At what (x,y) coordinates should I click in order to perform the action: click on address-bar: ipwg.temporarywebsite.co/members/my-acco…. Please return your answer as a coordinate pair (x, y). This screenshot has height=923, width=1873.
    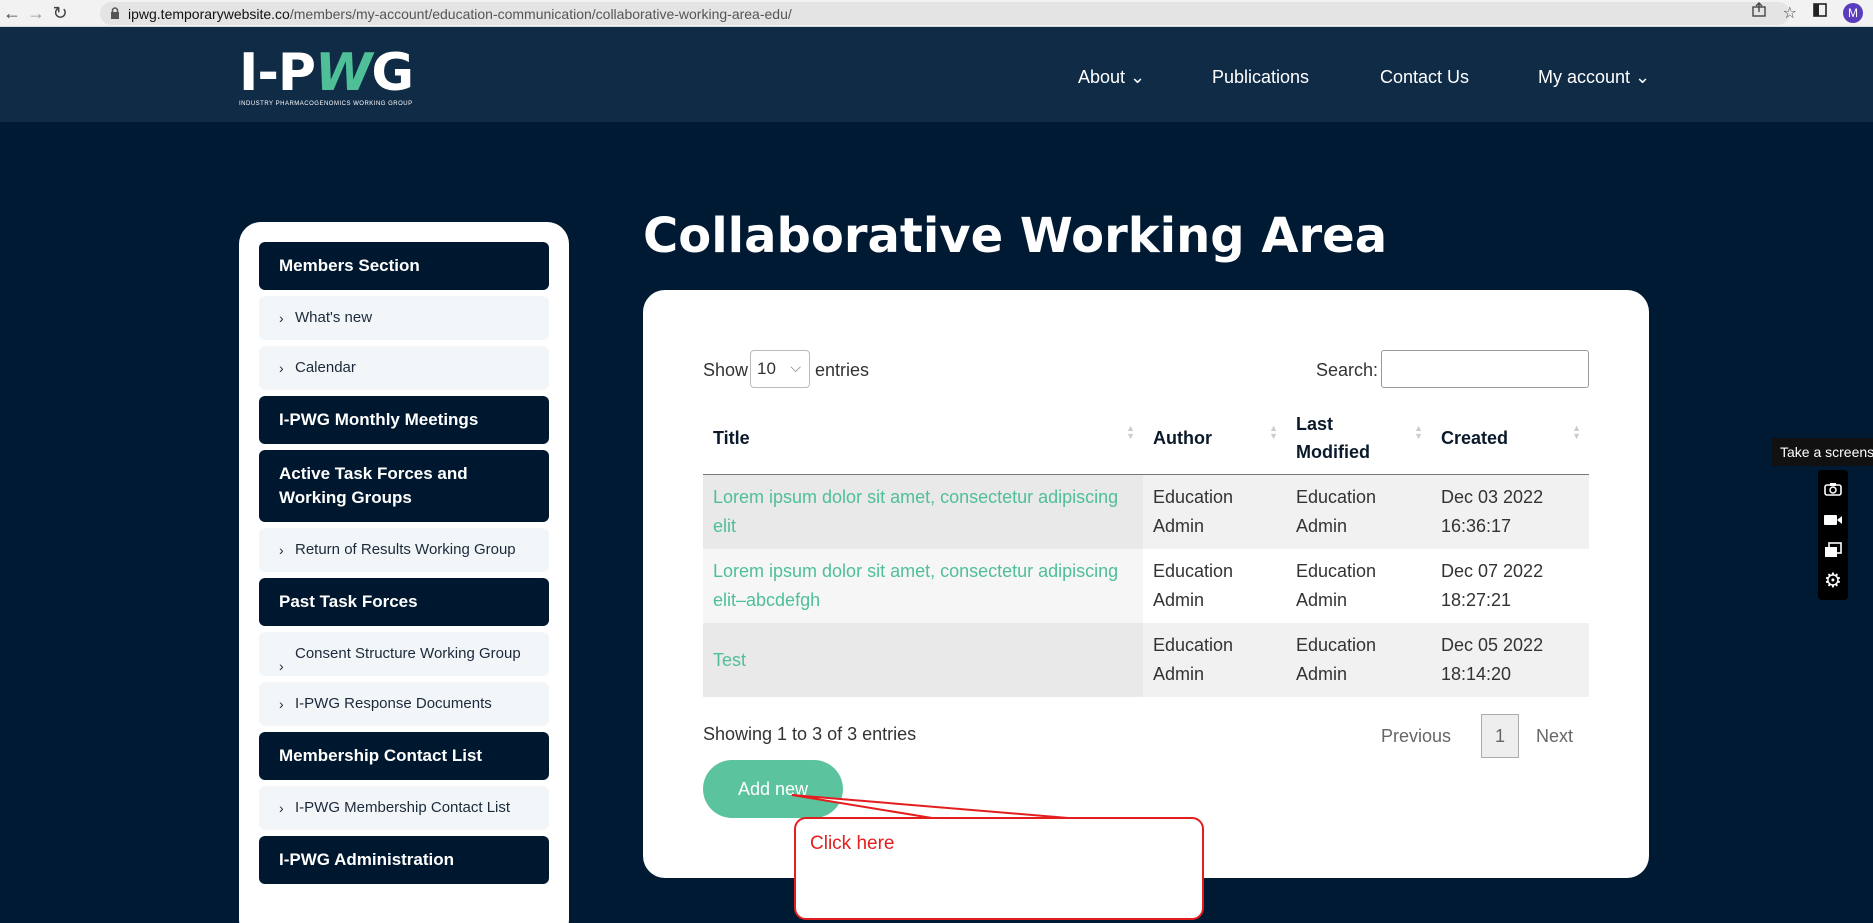
    Looking at the image, I should click on (945, 13).